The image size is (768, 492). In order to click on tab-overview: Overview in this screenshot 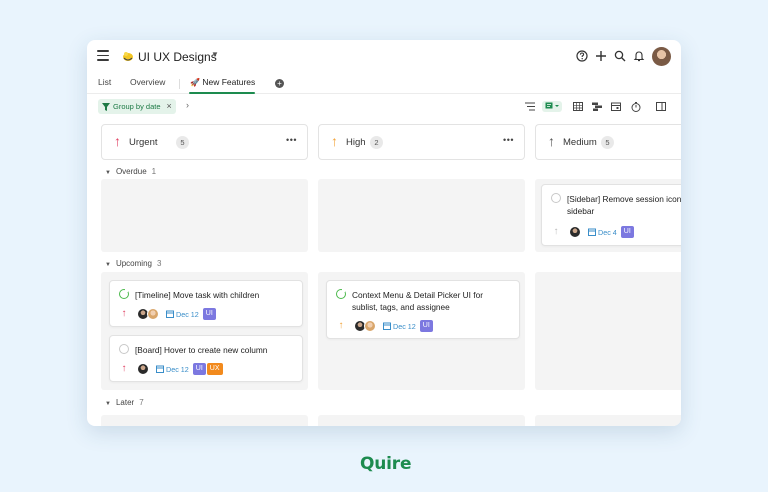, I will do `click(147, 82)`.